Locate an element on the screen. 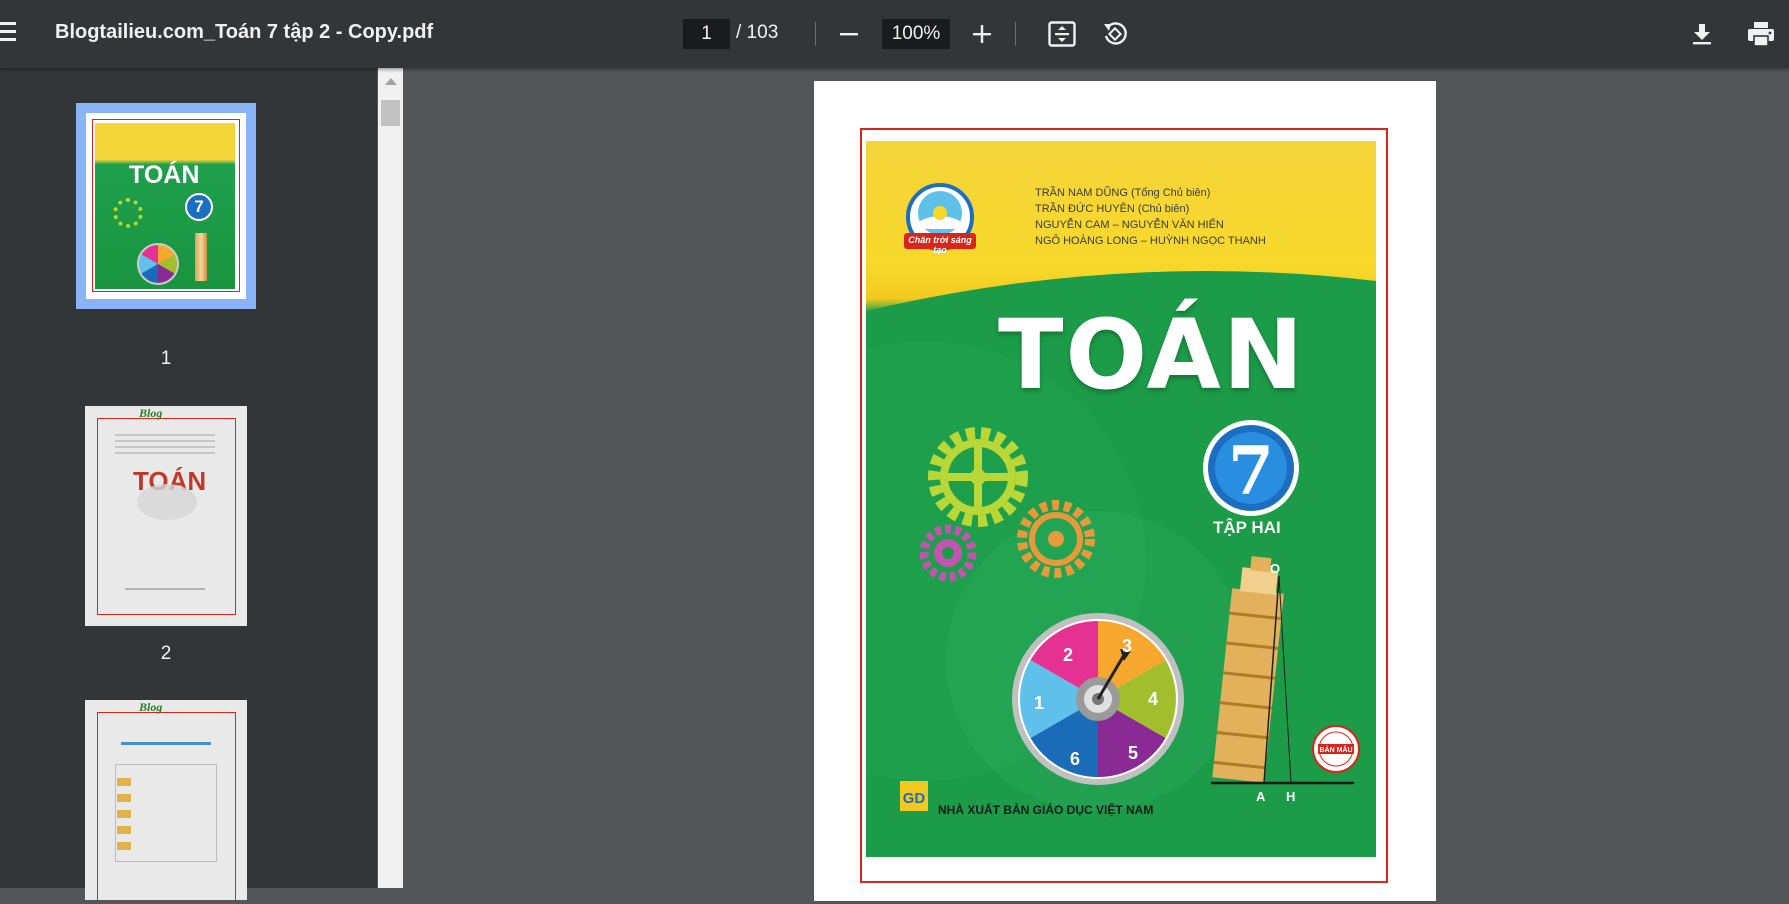 The width and height of the screenshot is (1789, 904). tower-label-a: A is located at coordinates (1261, 796).